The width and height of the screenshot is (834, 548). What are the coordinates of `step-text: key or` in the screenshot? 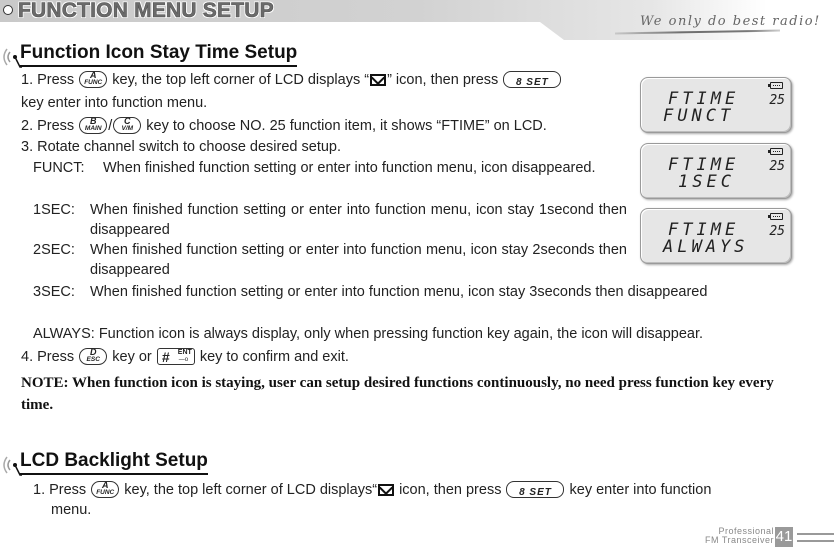 It's located at (132, 357).